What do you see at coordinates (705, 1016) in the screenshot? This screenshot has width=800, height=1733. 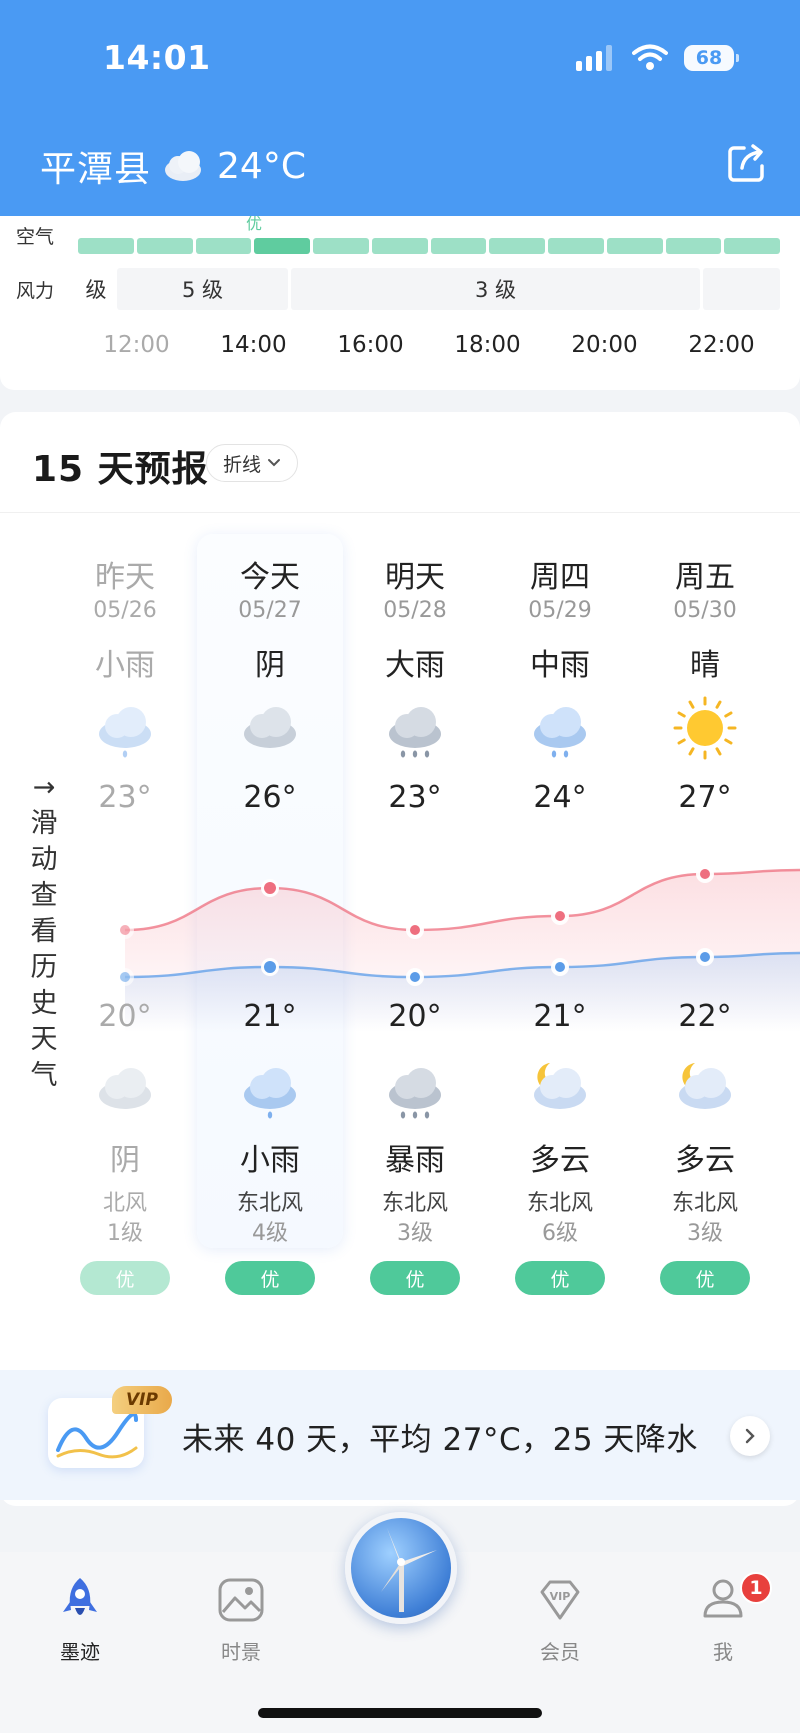 I see `low-temperature: 22°` at bounding box center [705, 1016].